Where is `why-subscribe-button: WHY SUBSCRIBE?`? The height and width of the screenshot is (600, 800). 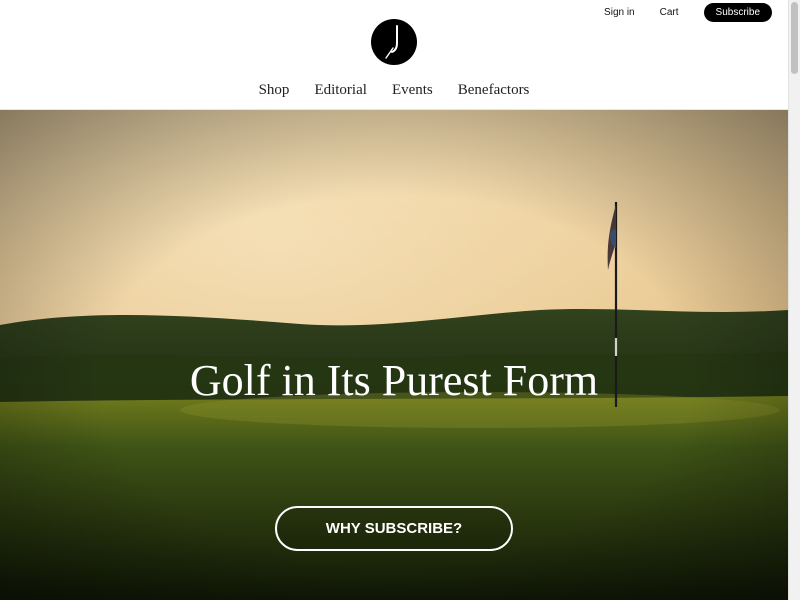
why-subscribe-button: WHY SUBSCRIBE? is located at coordinates (394, 528).